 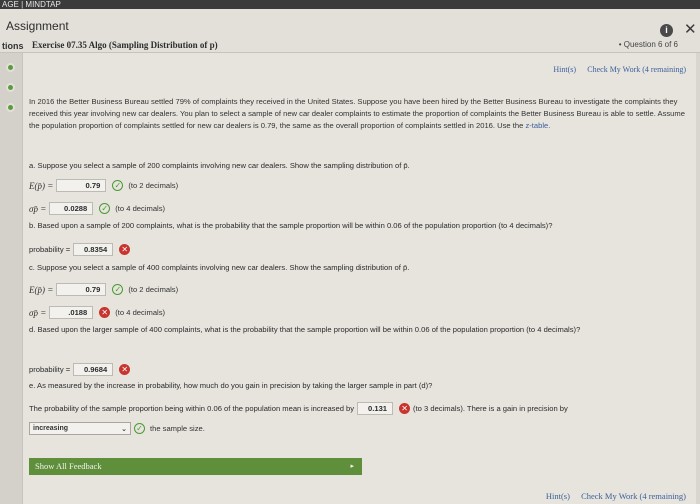 I want to click on chevron-down-icon: ⌄, so click(x=124, y=429).